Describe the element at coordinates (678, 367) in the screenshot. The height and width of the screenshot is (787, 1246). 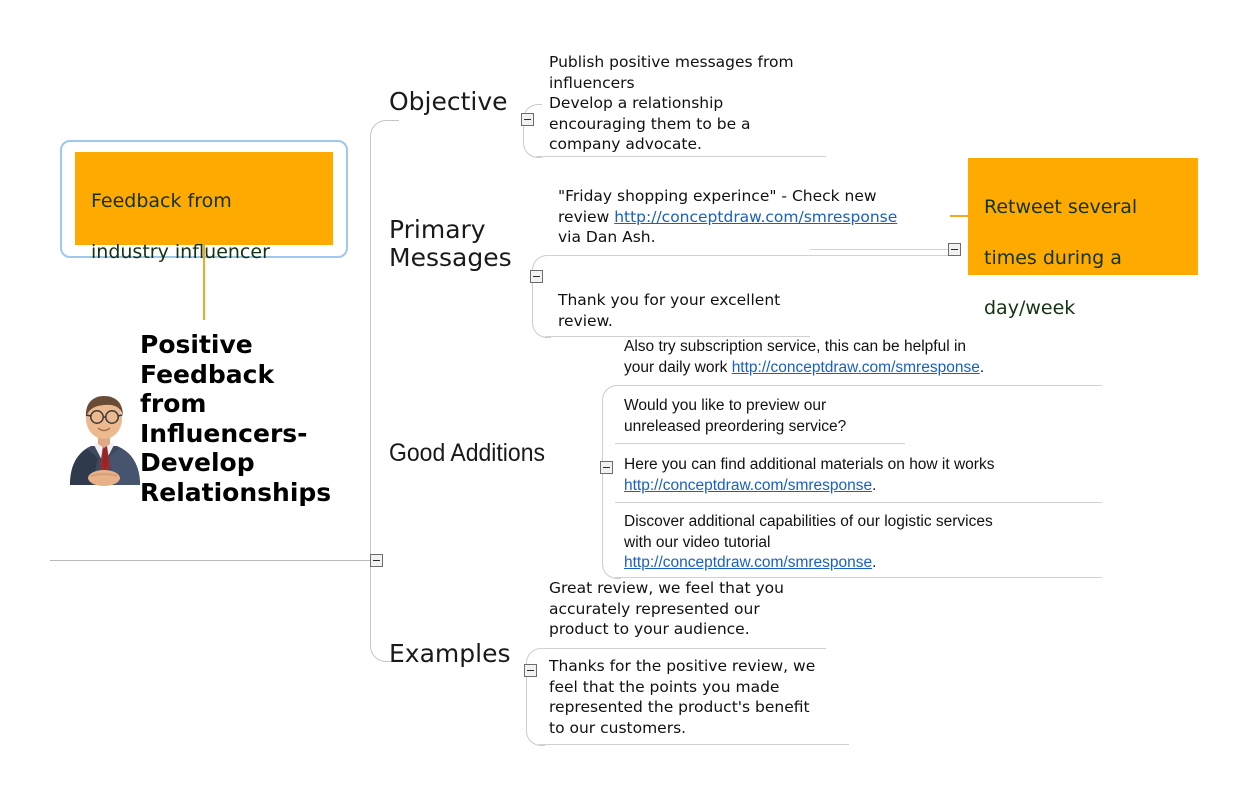
I see `good1-text-line2-prefix: your daily work` at that location.